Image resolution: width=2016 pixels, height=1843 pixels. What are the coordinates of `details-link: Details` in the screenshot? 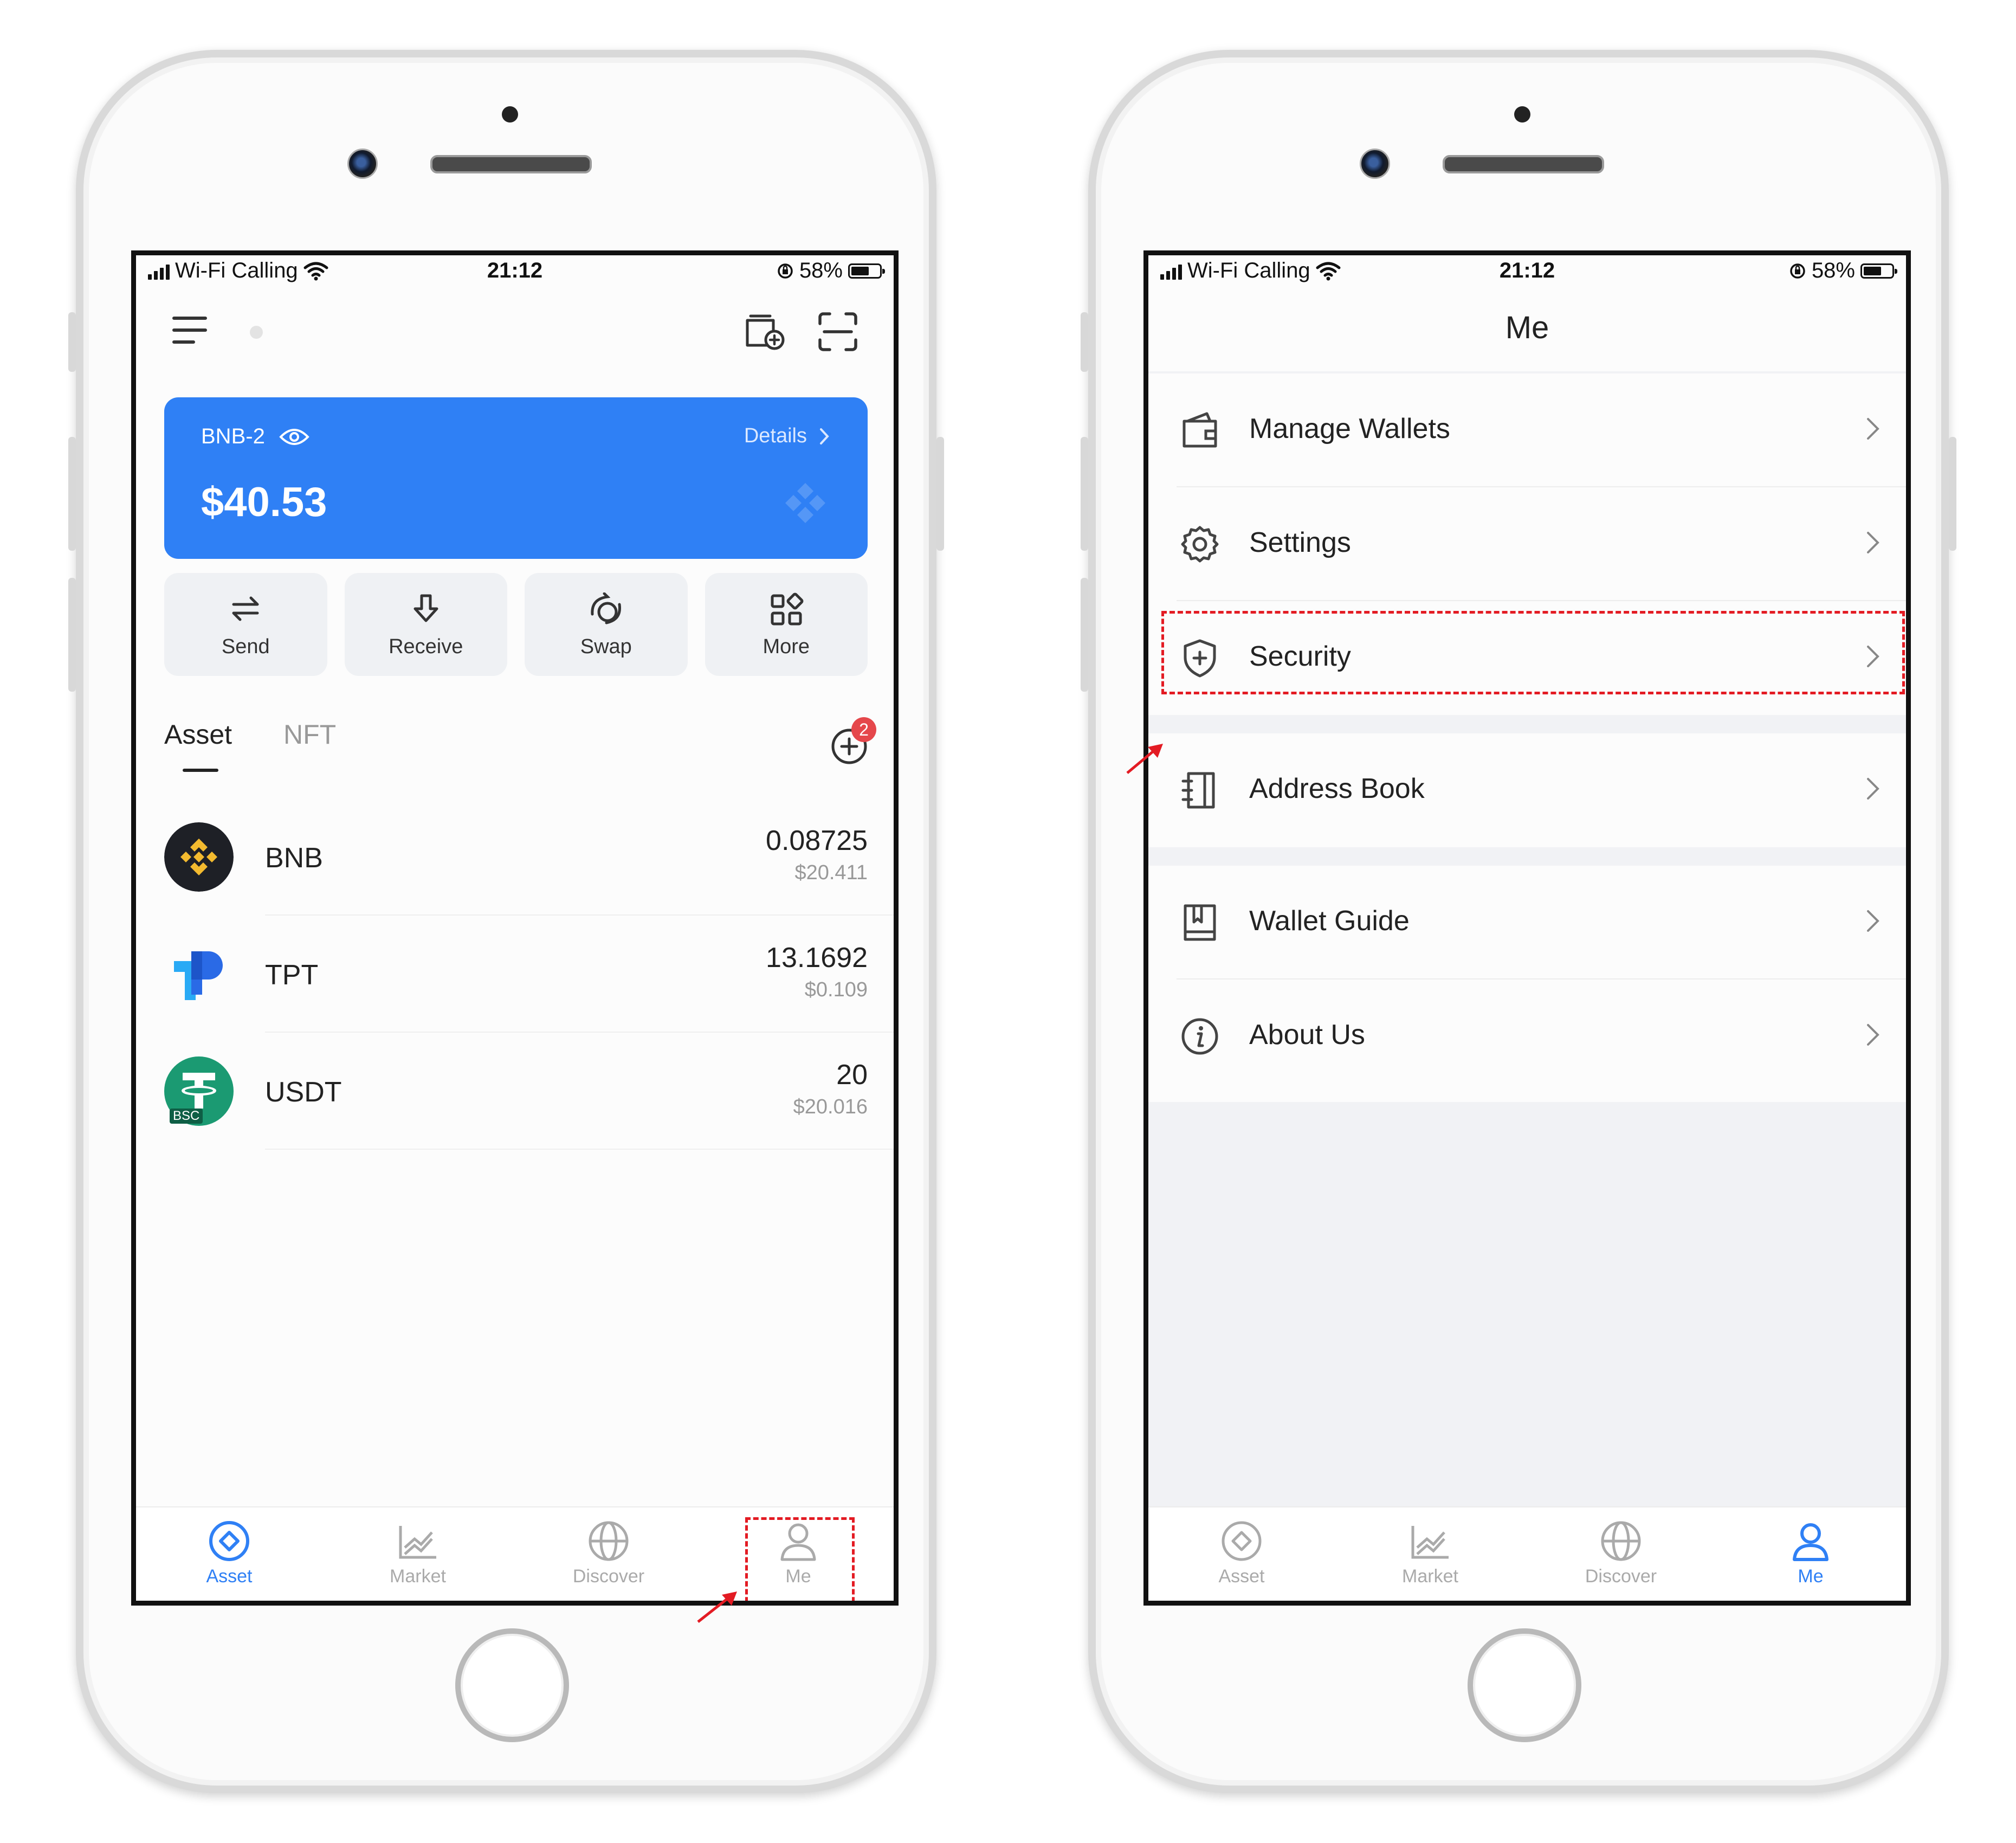 It's located at (787, 436).